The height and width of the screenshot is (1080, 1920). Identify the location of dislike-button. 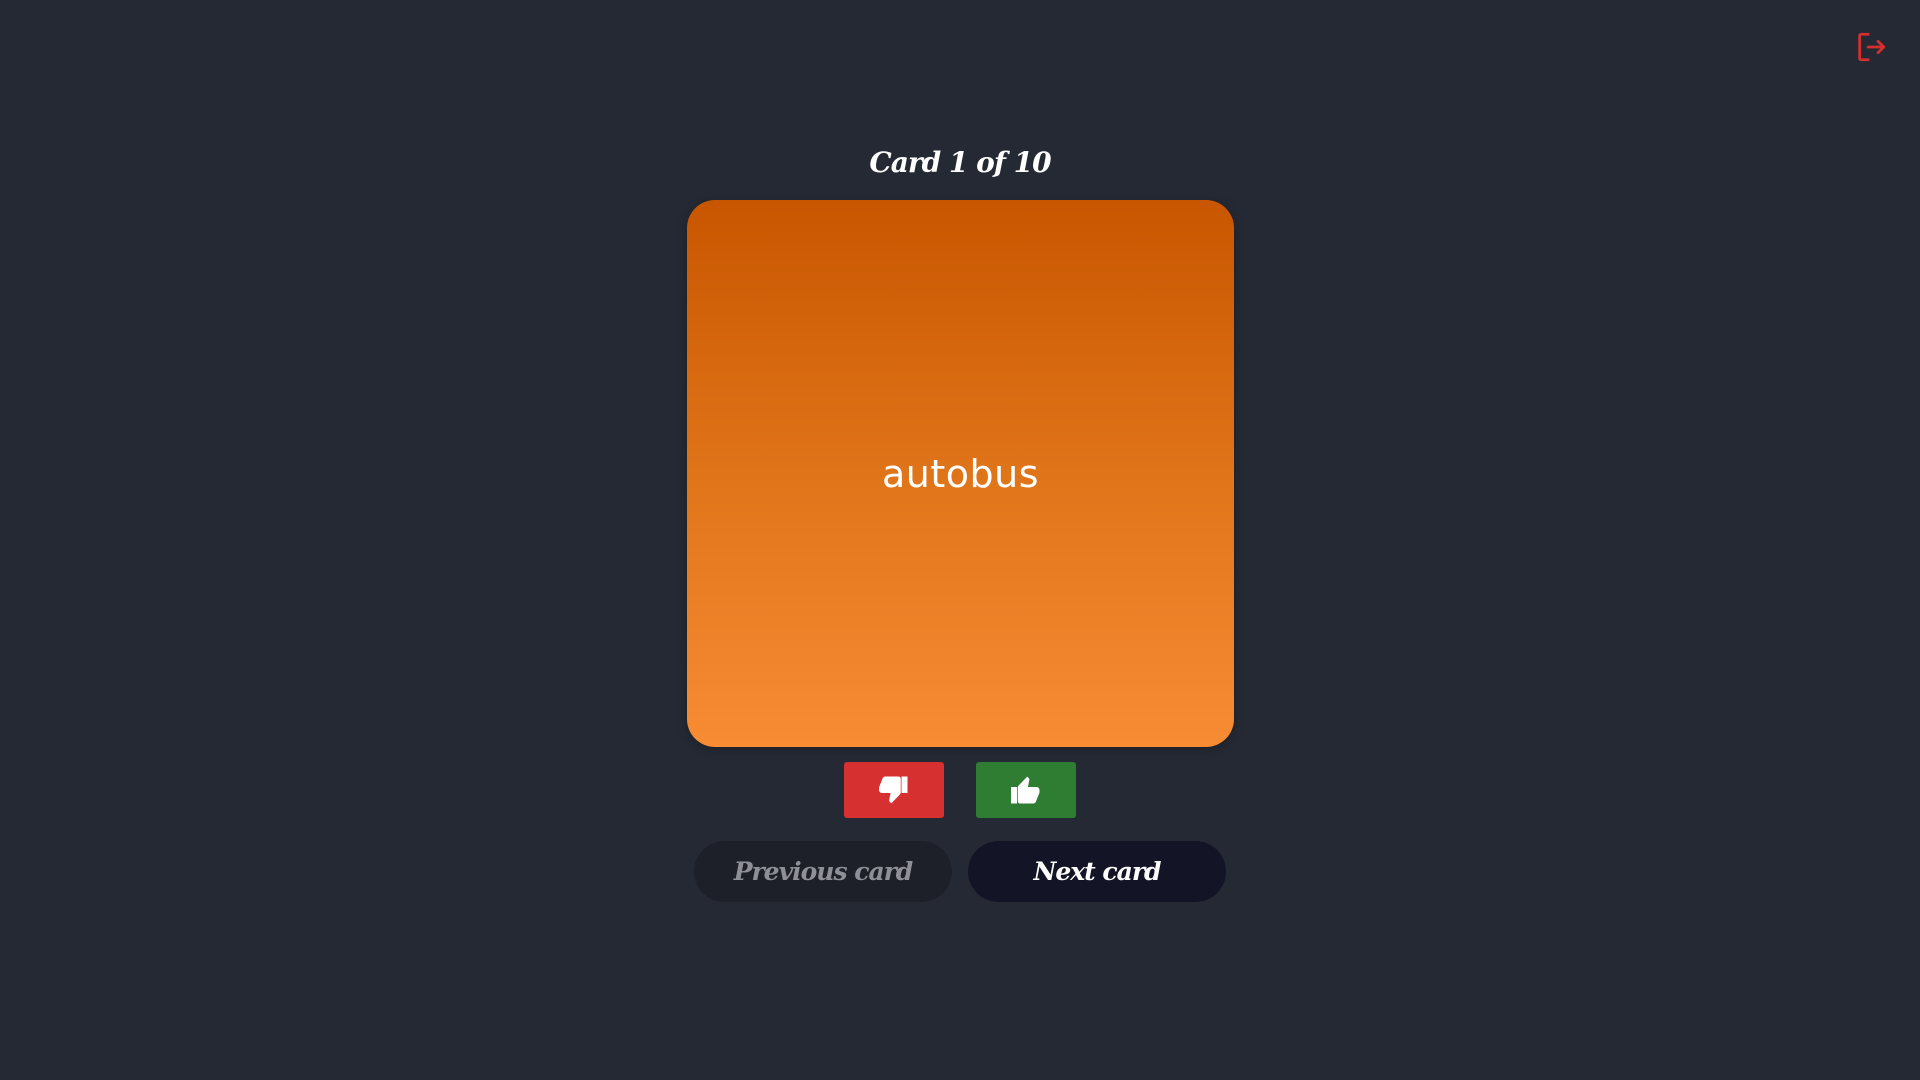
(894, 790).